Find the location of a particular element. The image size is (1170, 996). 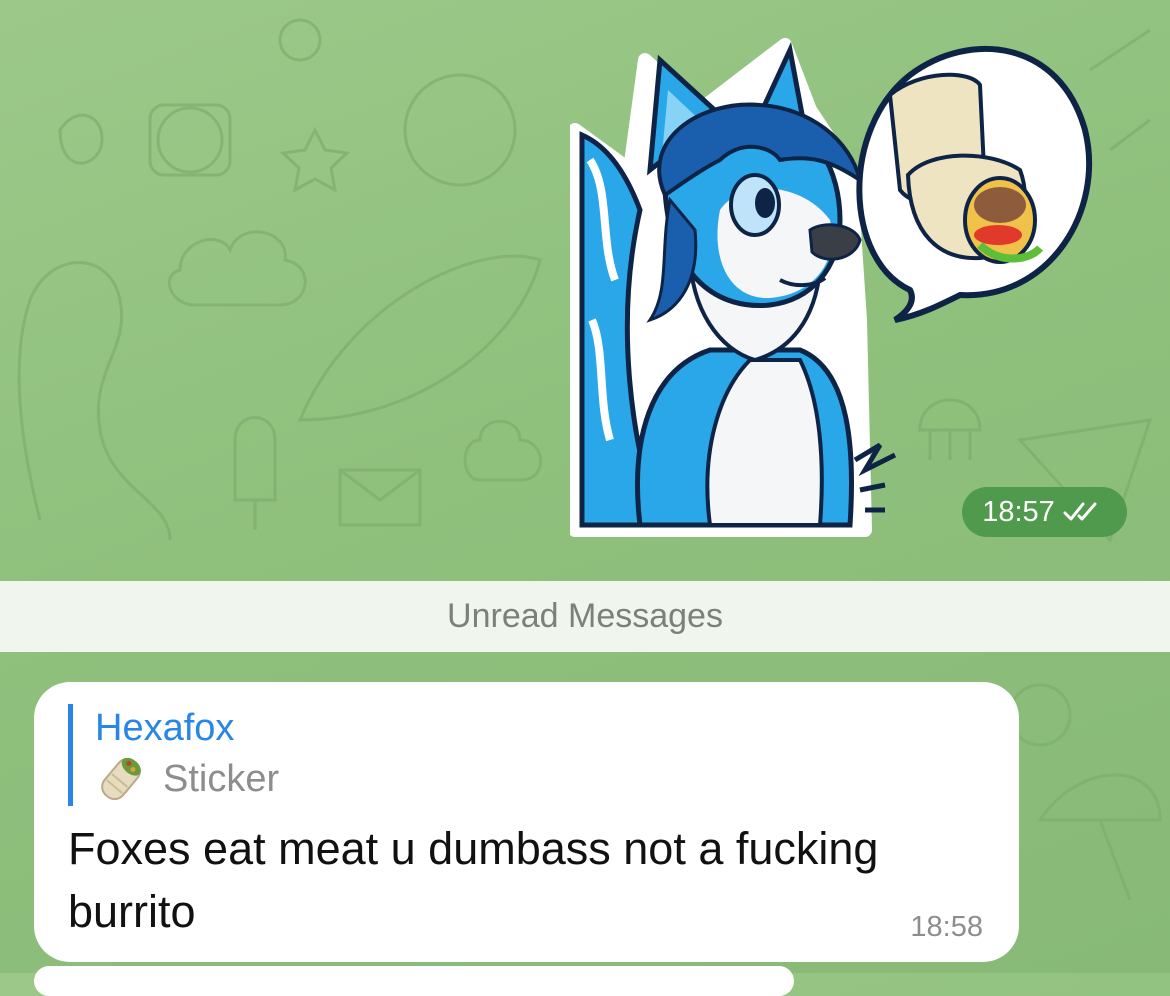

next-message-bubble-edge is located at coordinates (414, 981).